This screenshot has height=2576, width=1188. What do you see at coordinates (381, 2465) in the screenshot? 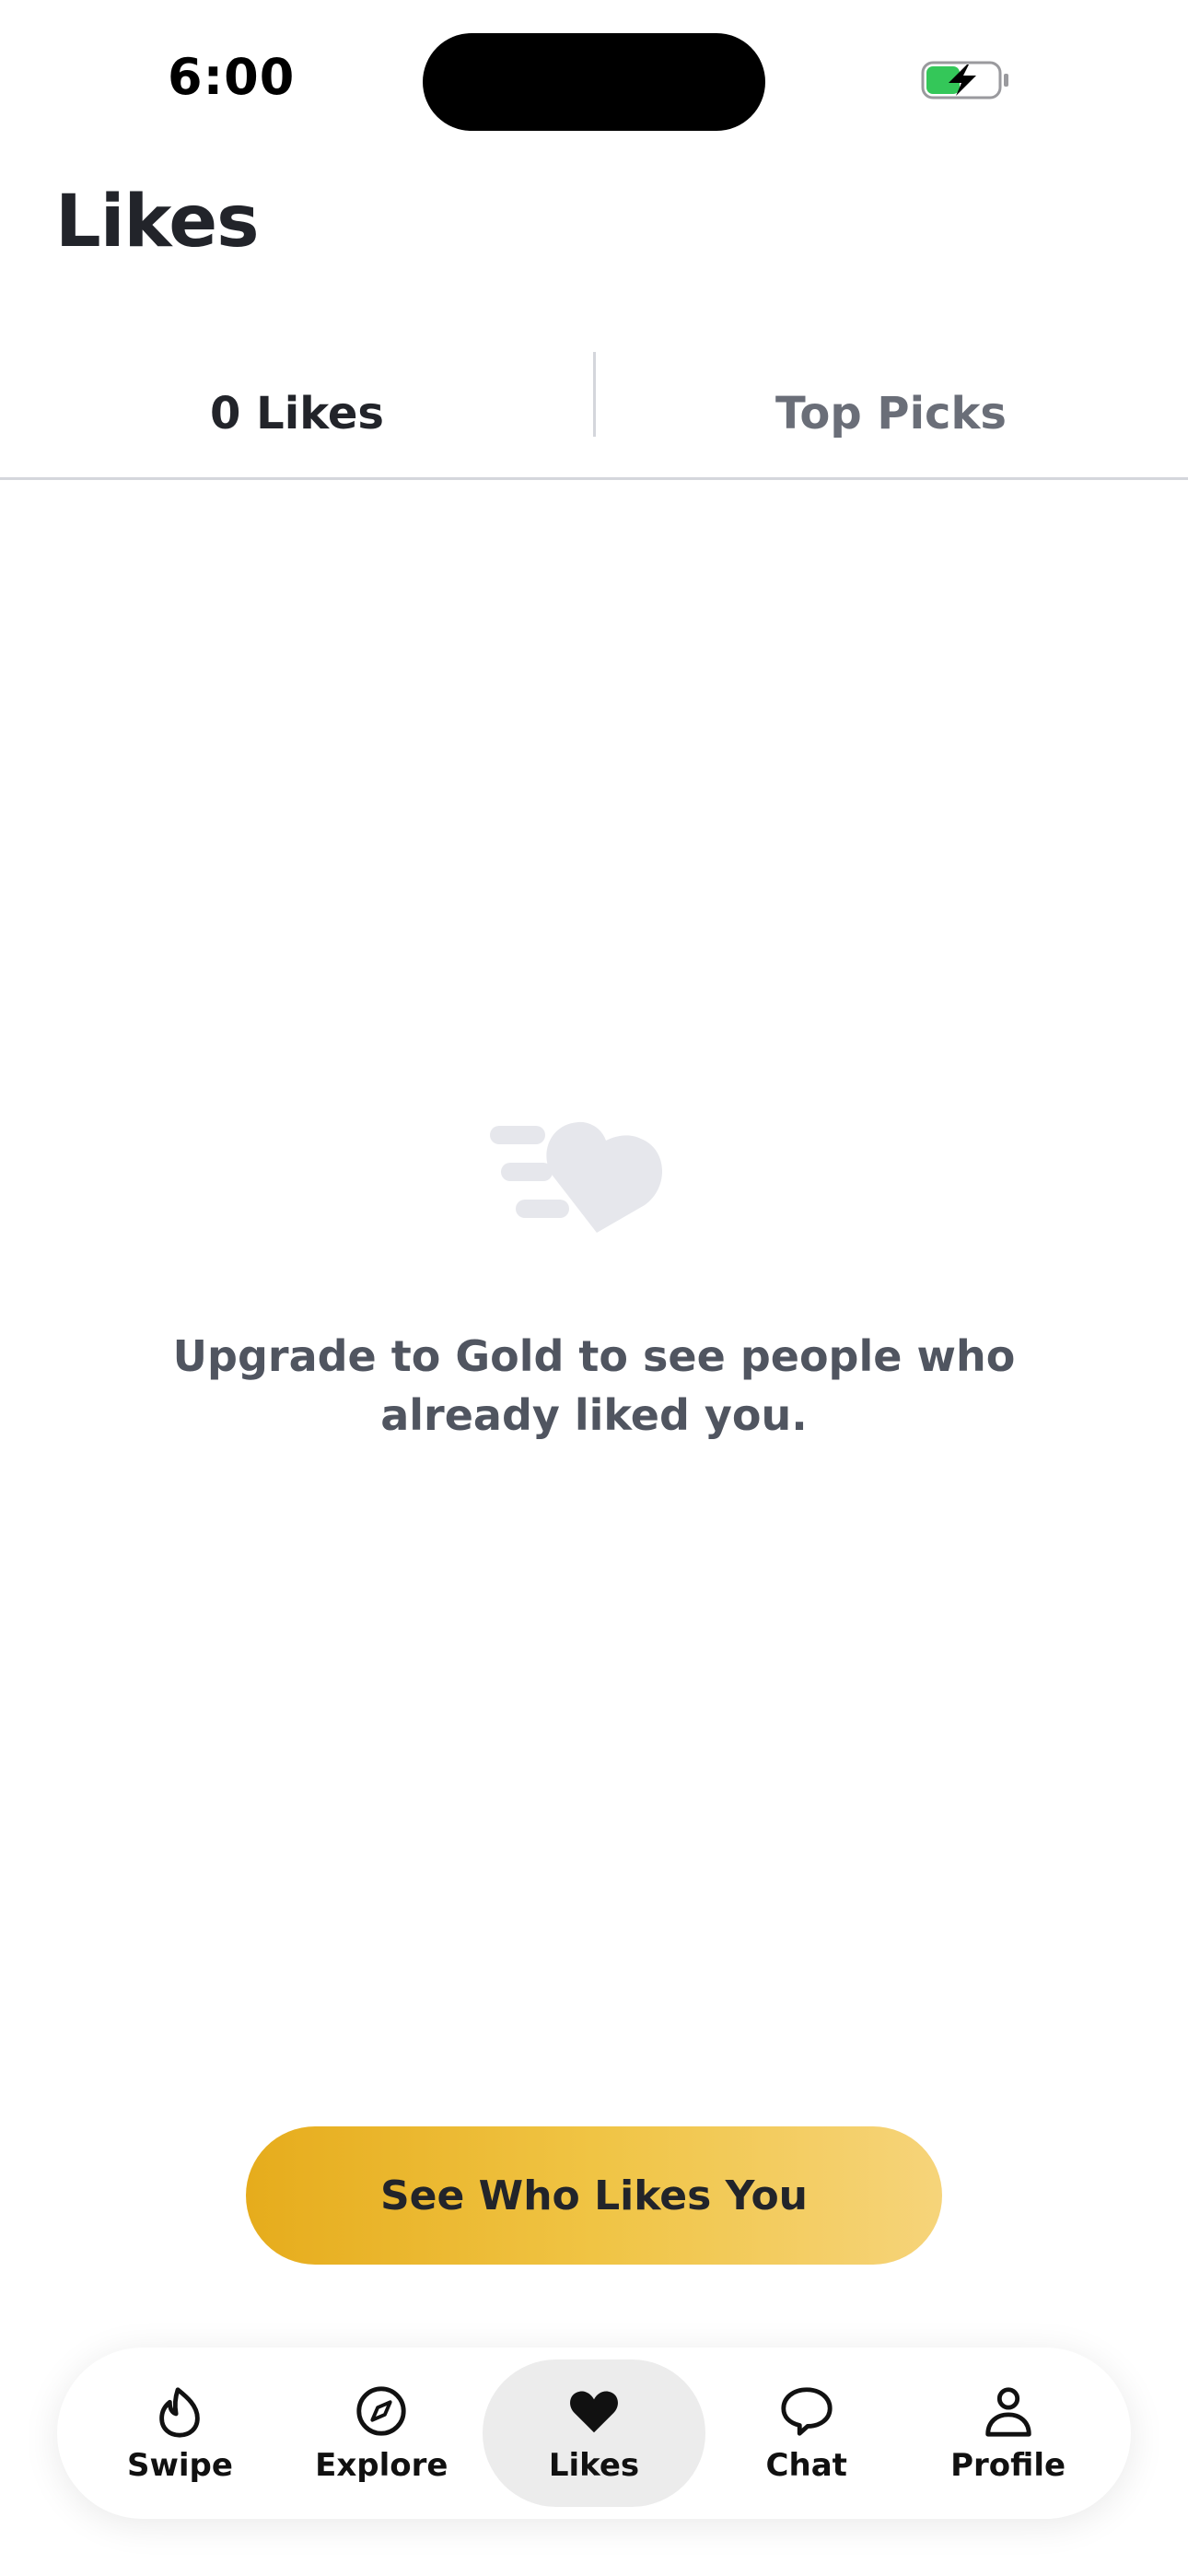
I see `nav-label-explore: Explore` at bounding box center [381, 2465].